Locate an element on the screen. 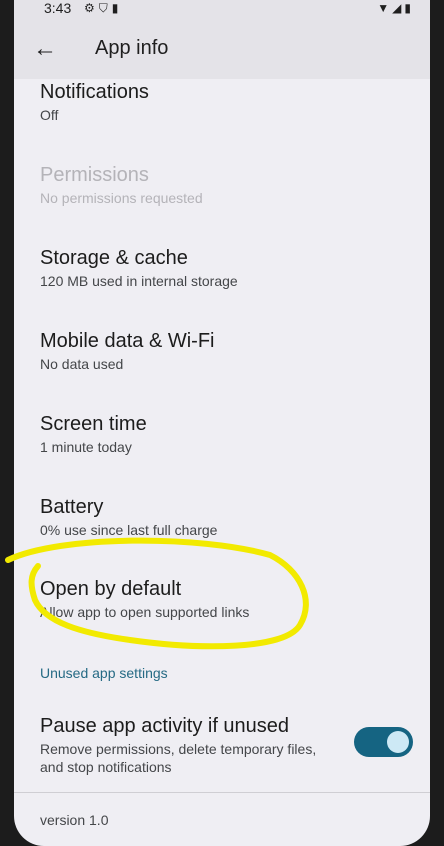  item-title: Mobile data & Wi‑Fi is located at coordinates (127, 341).